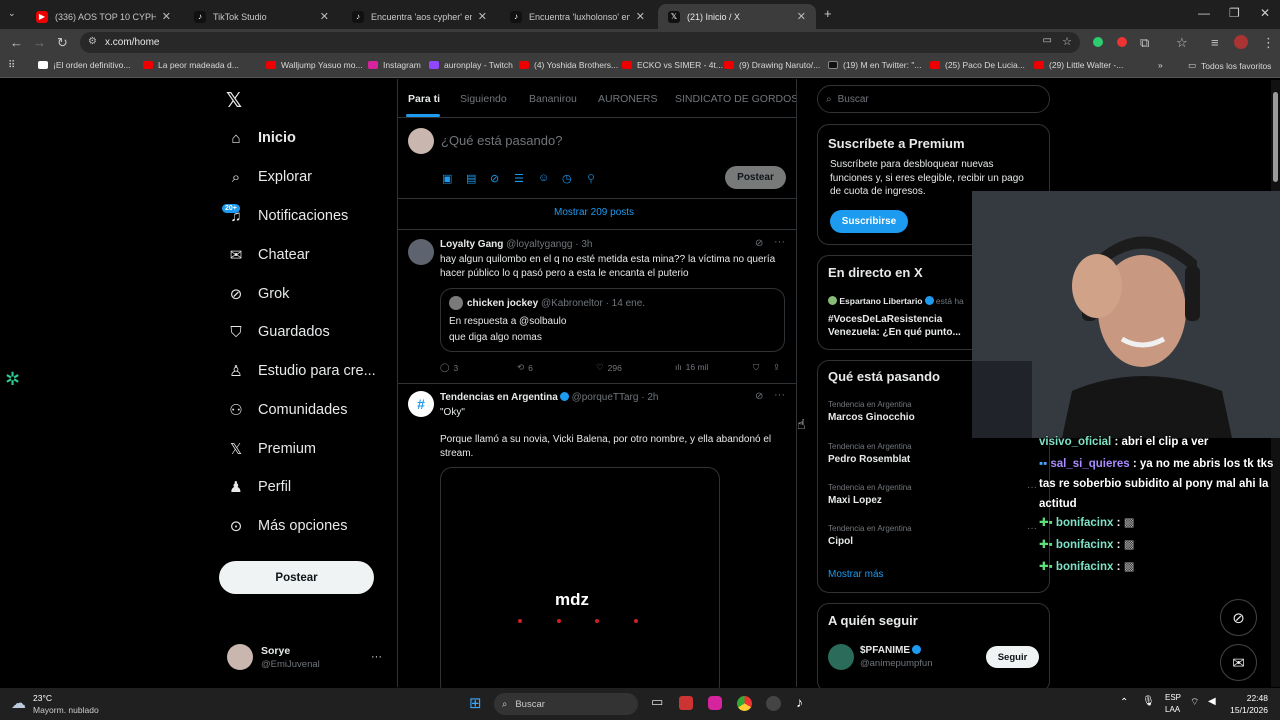  I want to click on account-more-icon: ···, so click(376, 657).